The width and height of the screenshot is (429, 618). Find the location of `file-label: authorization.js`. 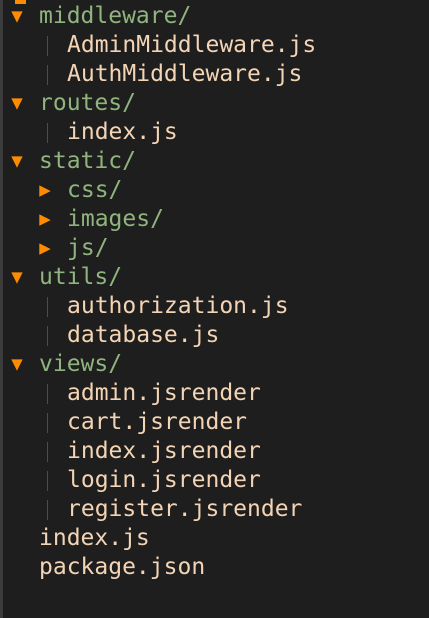

file-label: authorization.js is located at coordinates (178, 306).